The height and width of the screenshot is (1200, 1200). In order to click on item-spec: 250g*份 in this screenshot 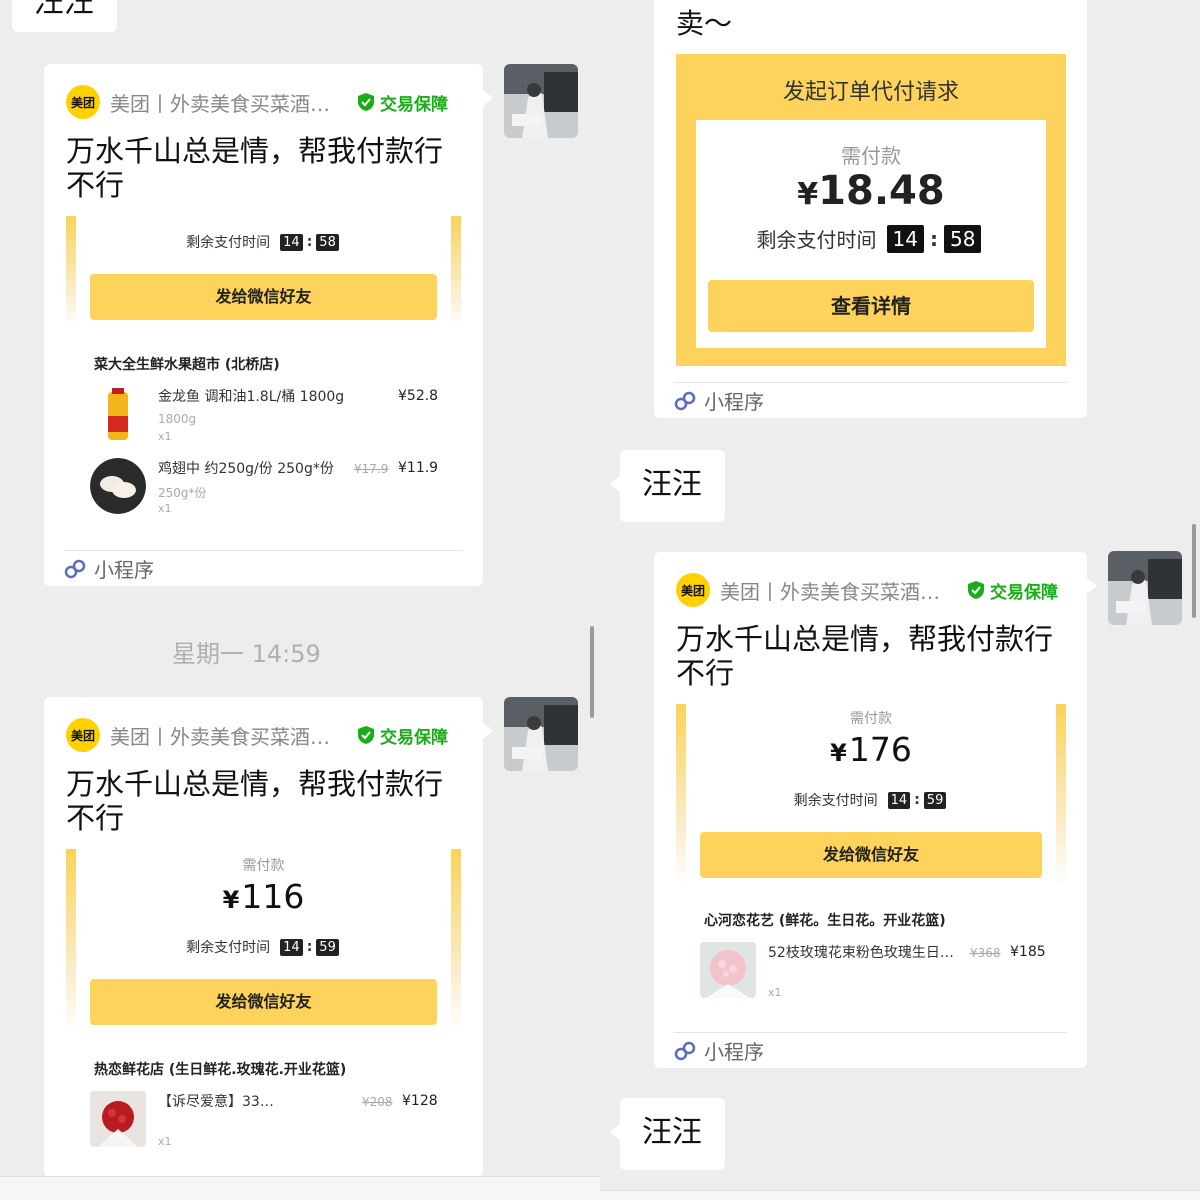, I will do `click(182, 493)`.